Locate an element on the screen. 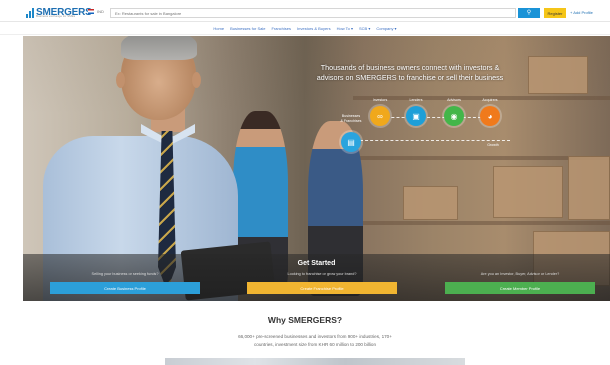 The width and height of the screenshot is (610, 365). nav-company: Company ▾ is located at coordinates (386, 28).